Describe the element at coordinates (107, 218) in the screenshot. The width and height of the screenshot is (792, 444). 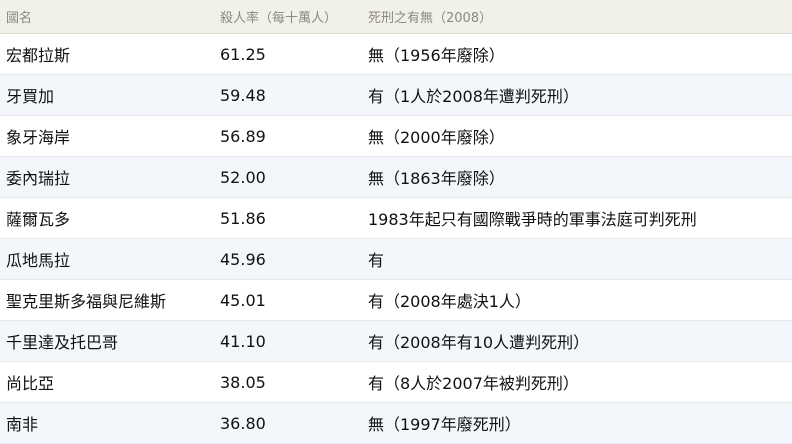
I see `cell-country: 薩爾瓦多` at that location.